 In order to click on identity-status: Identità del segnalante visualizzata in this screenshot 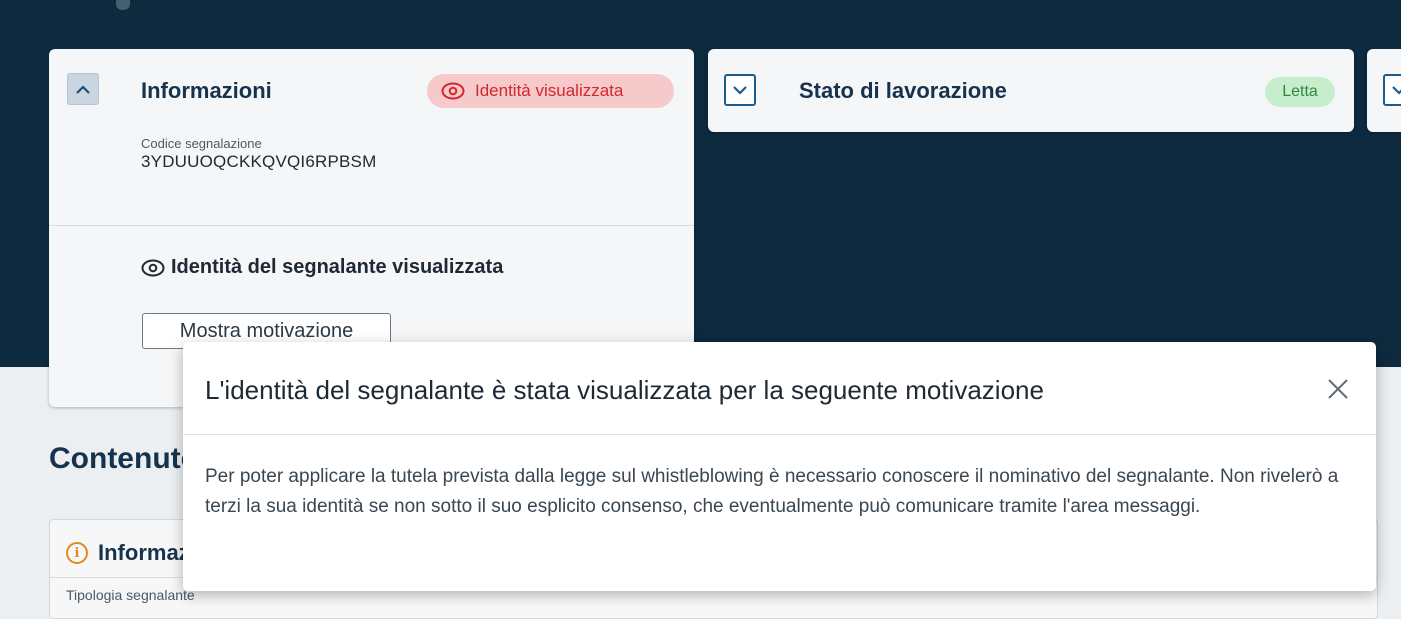, I will do `click(322, 267)`.